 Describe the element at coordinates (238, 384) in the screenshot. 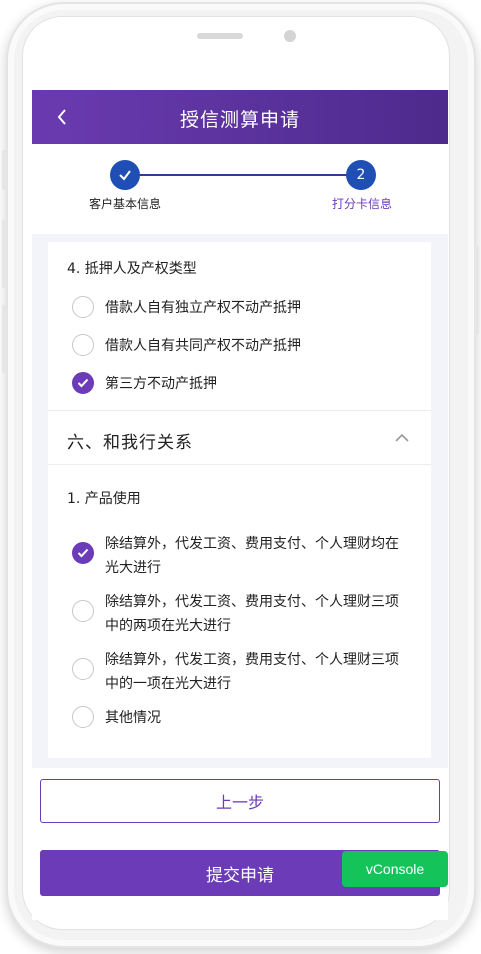

I see `option-third-party: 第三方不动产抵押` at that location.